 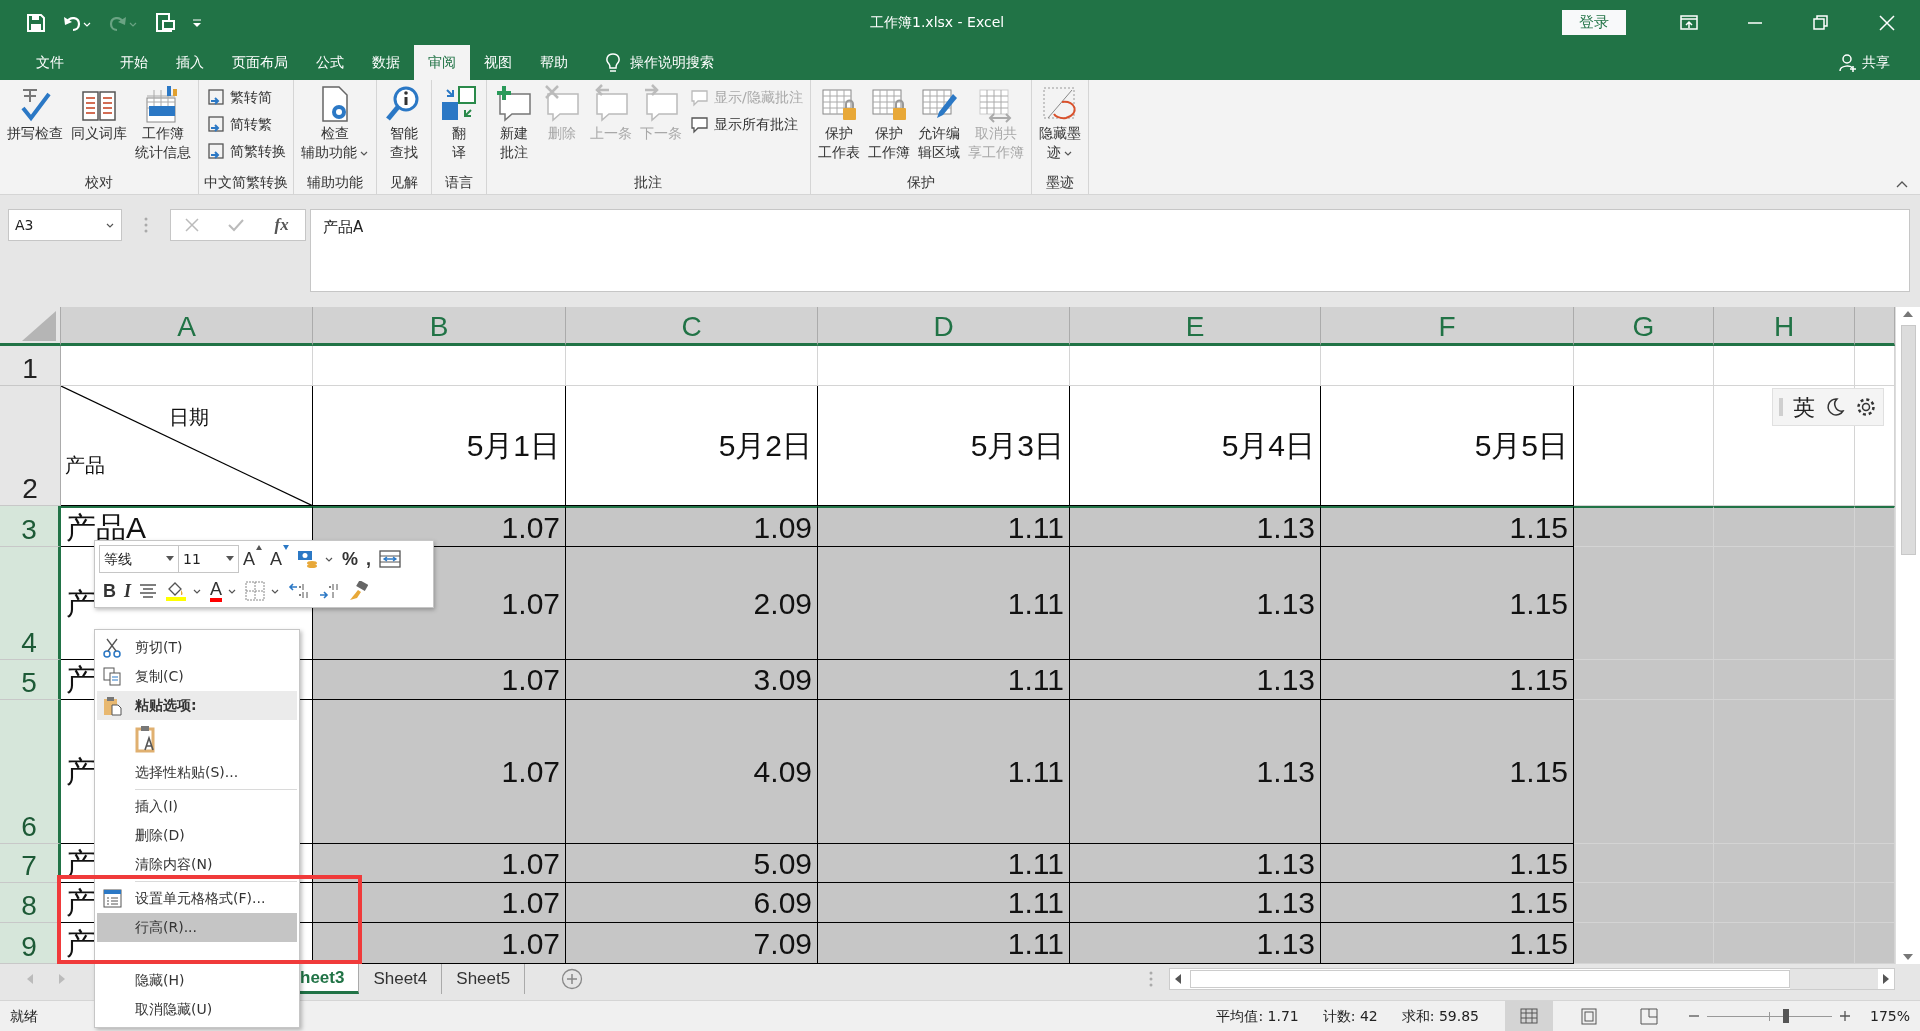 What do you see at coordinates (938, 128) in the screenshot?
I see `ribbon-button: 允许编 辑区域` at bounding box center [938, 128].